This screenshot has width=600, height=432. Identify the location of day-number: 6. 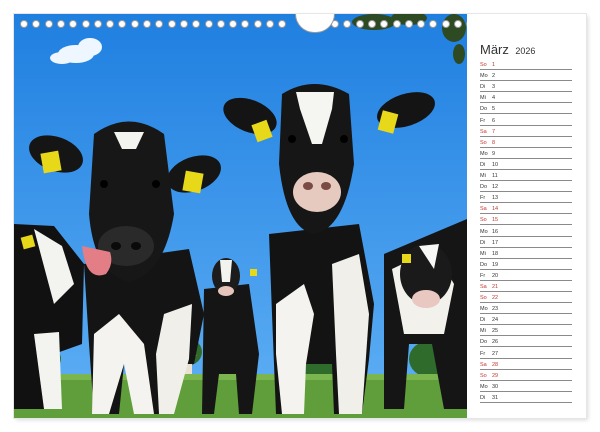
(494, 120).